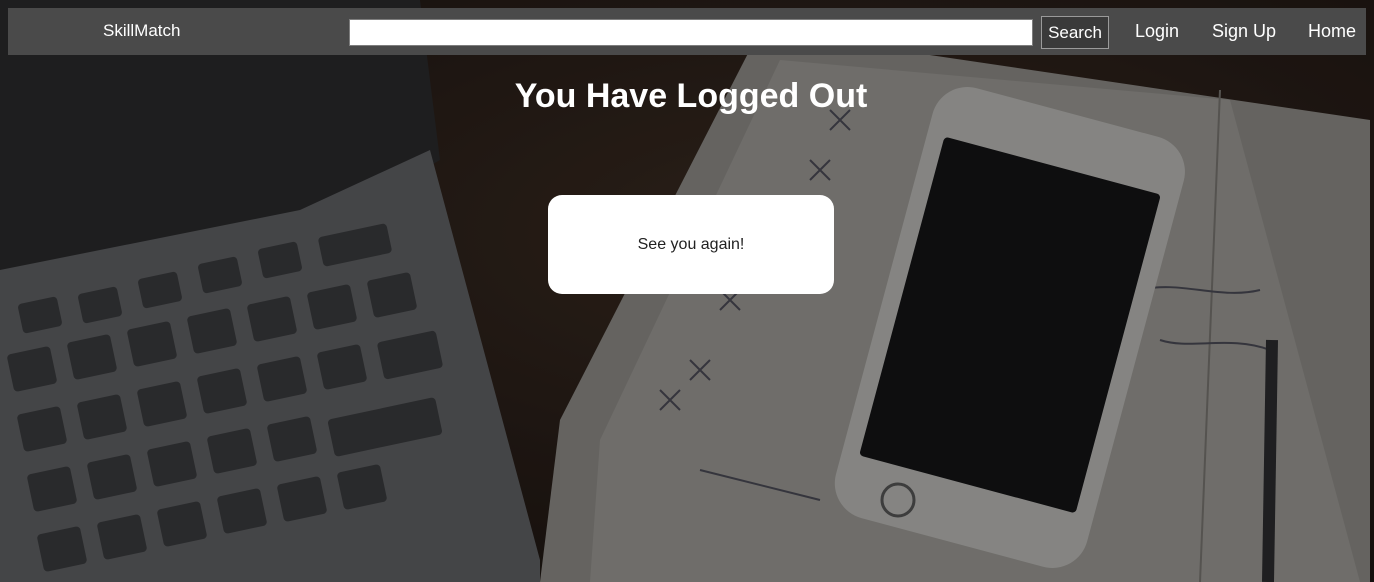 This screenshot has height=582, width=1374. I want to click on top-navbar: SkillMatch Search Login Sign Up Home, so click(687, 31).